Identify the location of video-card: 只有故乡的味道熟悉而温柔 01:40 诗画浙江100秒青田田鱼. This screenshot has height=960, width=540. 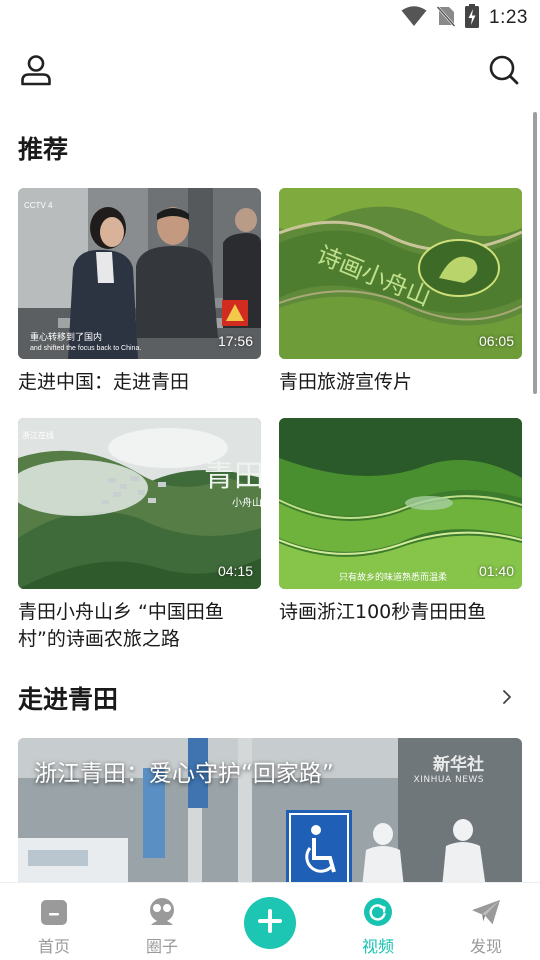
(400, 522).